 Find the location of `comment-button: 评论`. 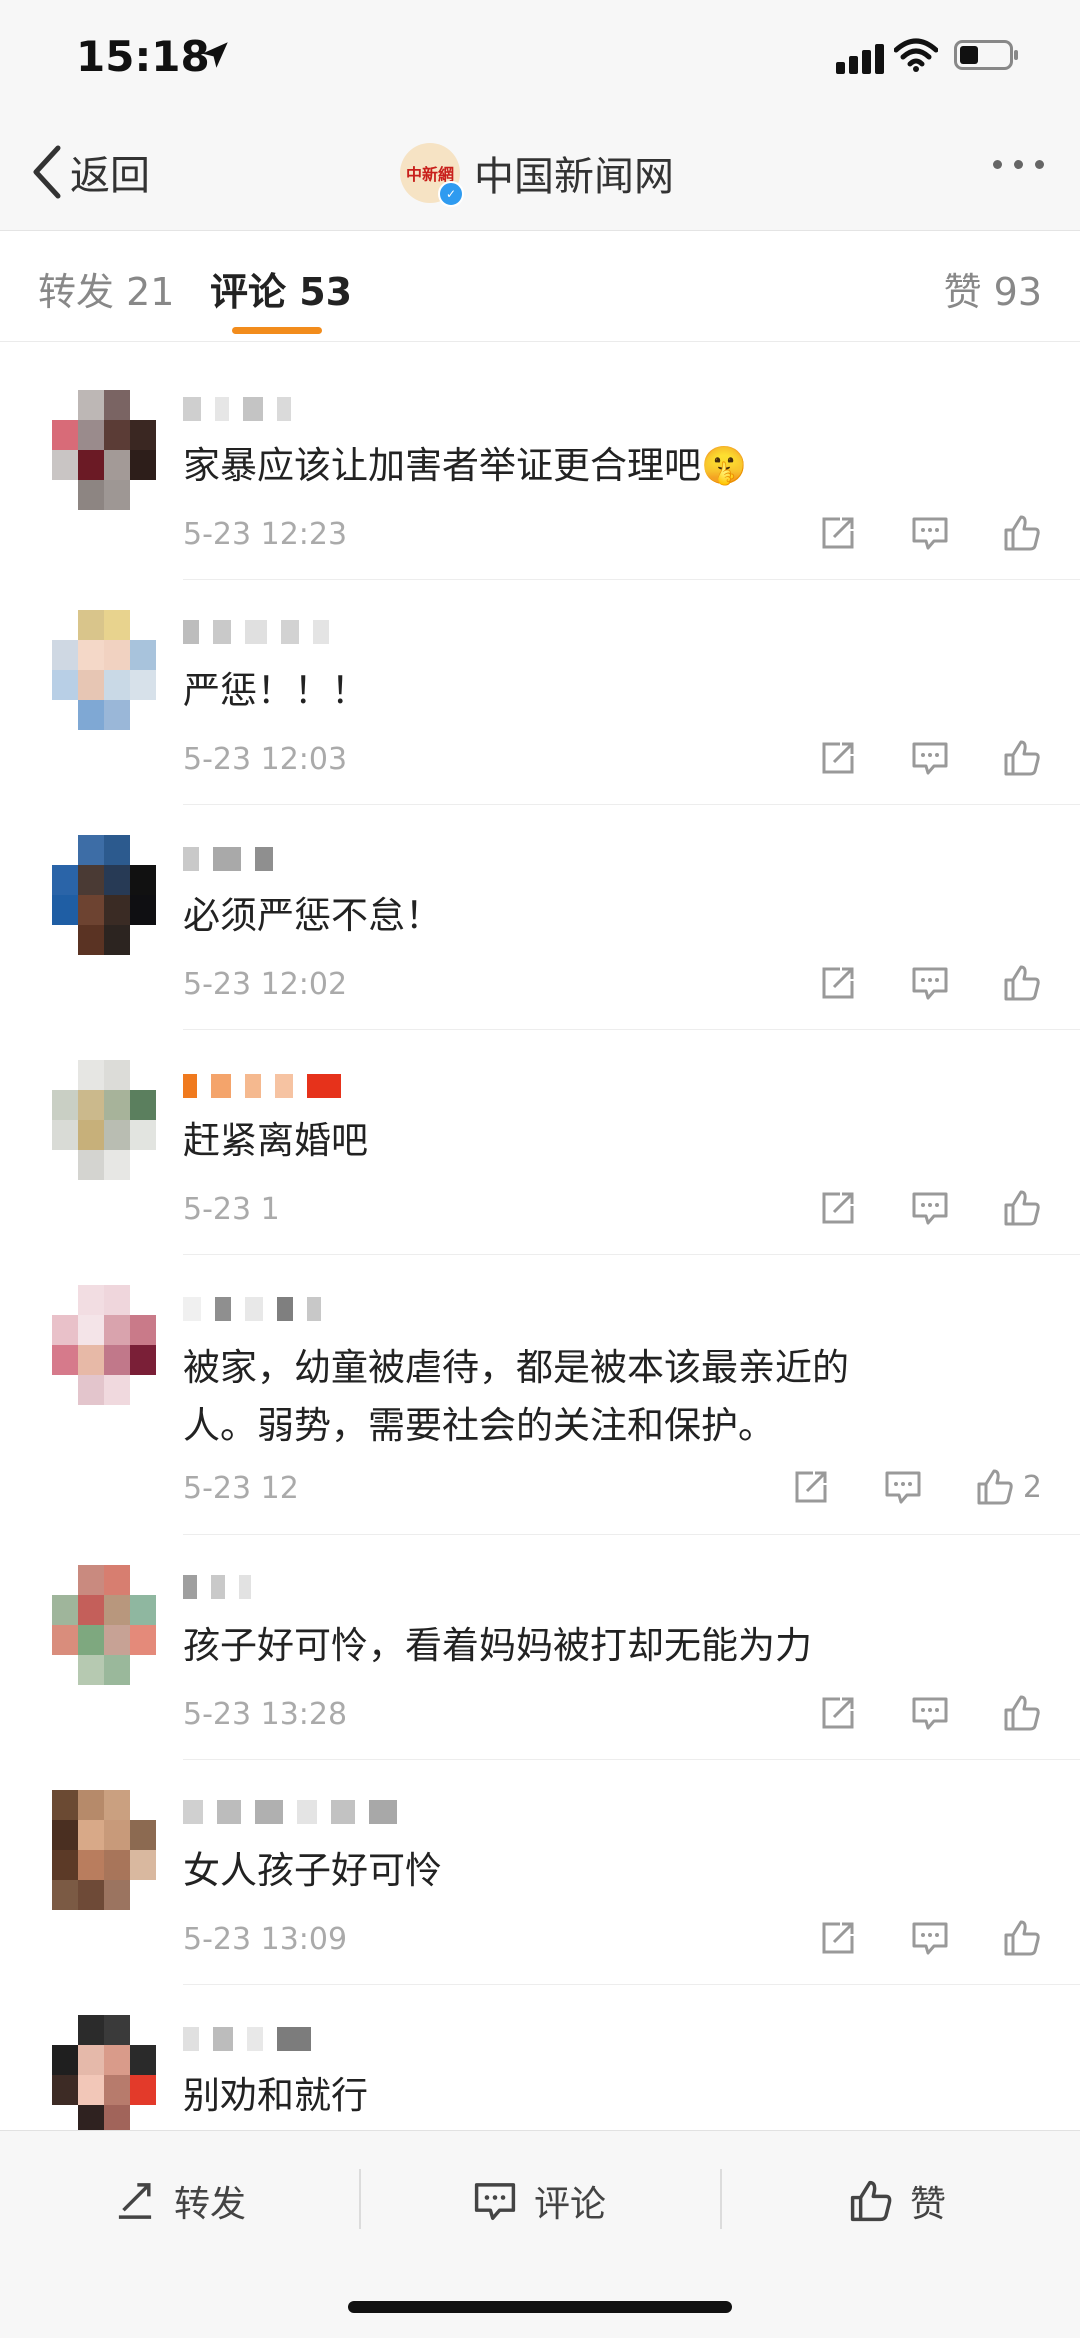

comment-button: 评论 is located at coordinates (539, 2201).